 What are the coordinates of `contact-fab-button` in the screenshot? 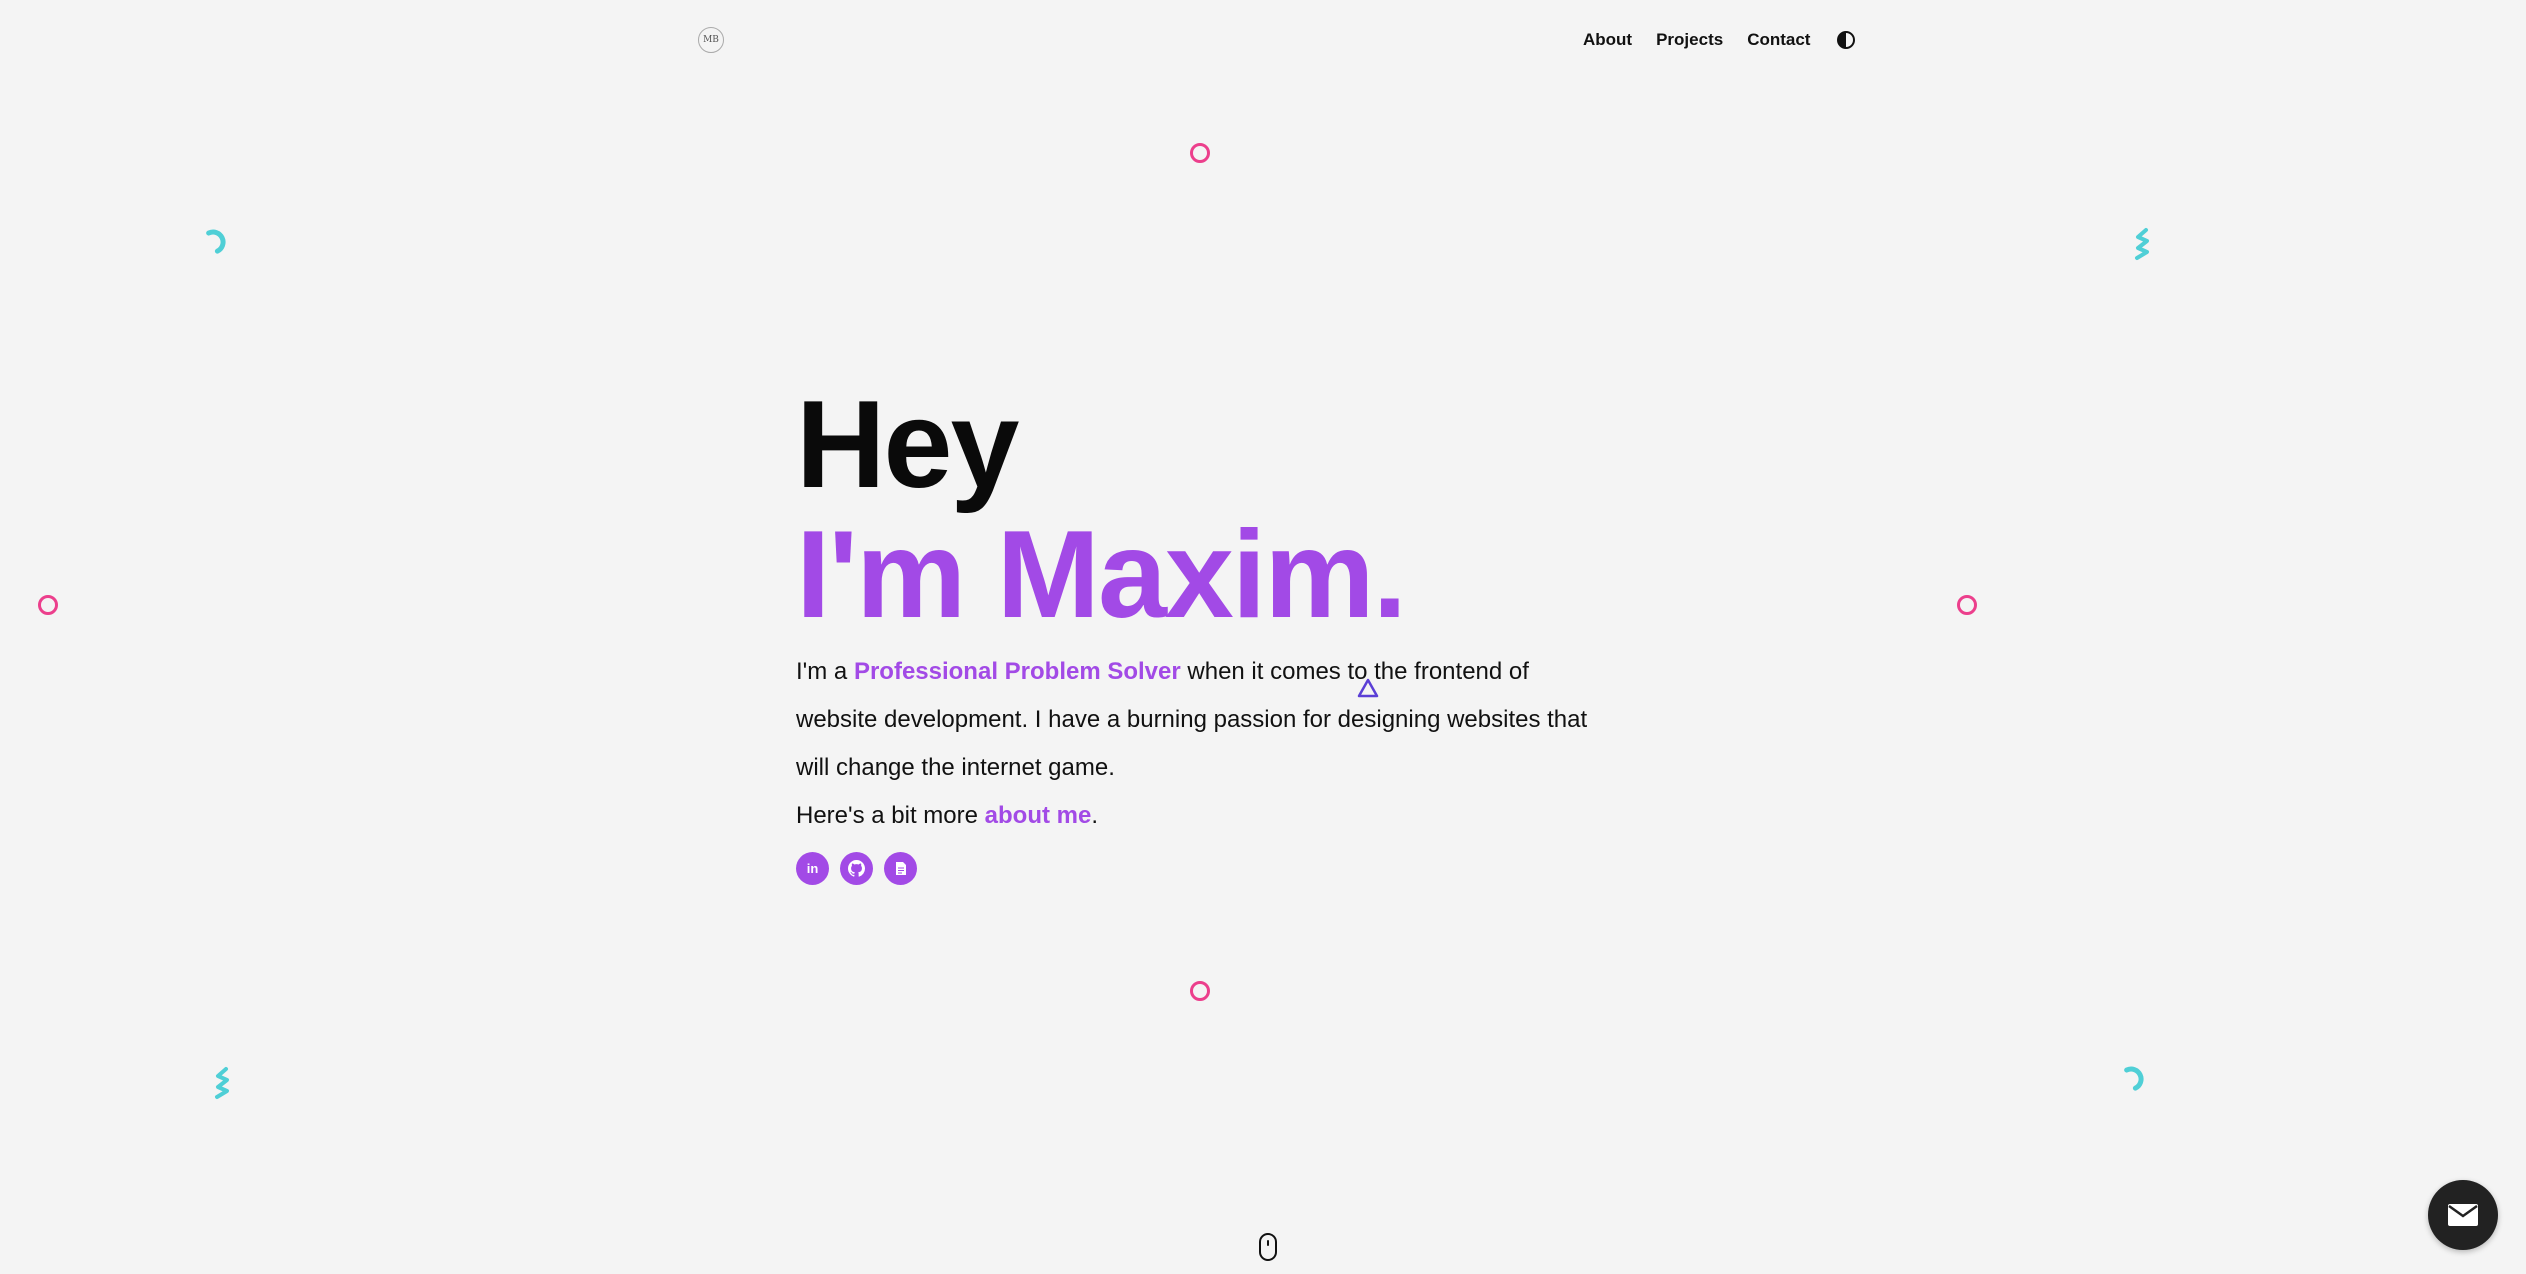 It's located at (2463, 1215).